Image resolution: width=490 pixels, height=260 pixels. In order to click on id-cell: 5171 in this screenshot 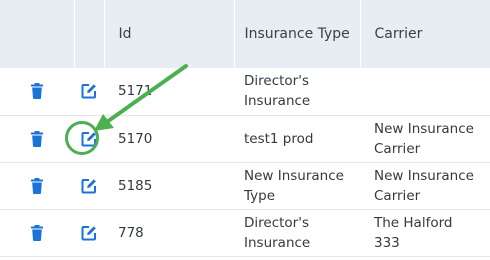, I will do `click(135, 91)`.